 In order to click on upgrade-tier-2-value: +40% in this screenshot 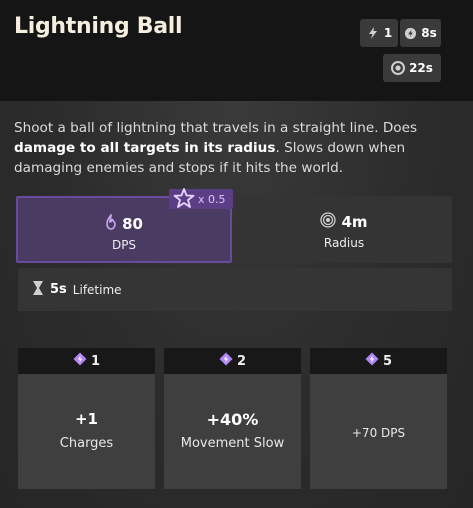, I will do `click(232, 419)`.